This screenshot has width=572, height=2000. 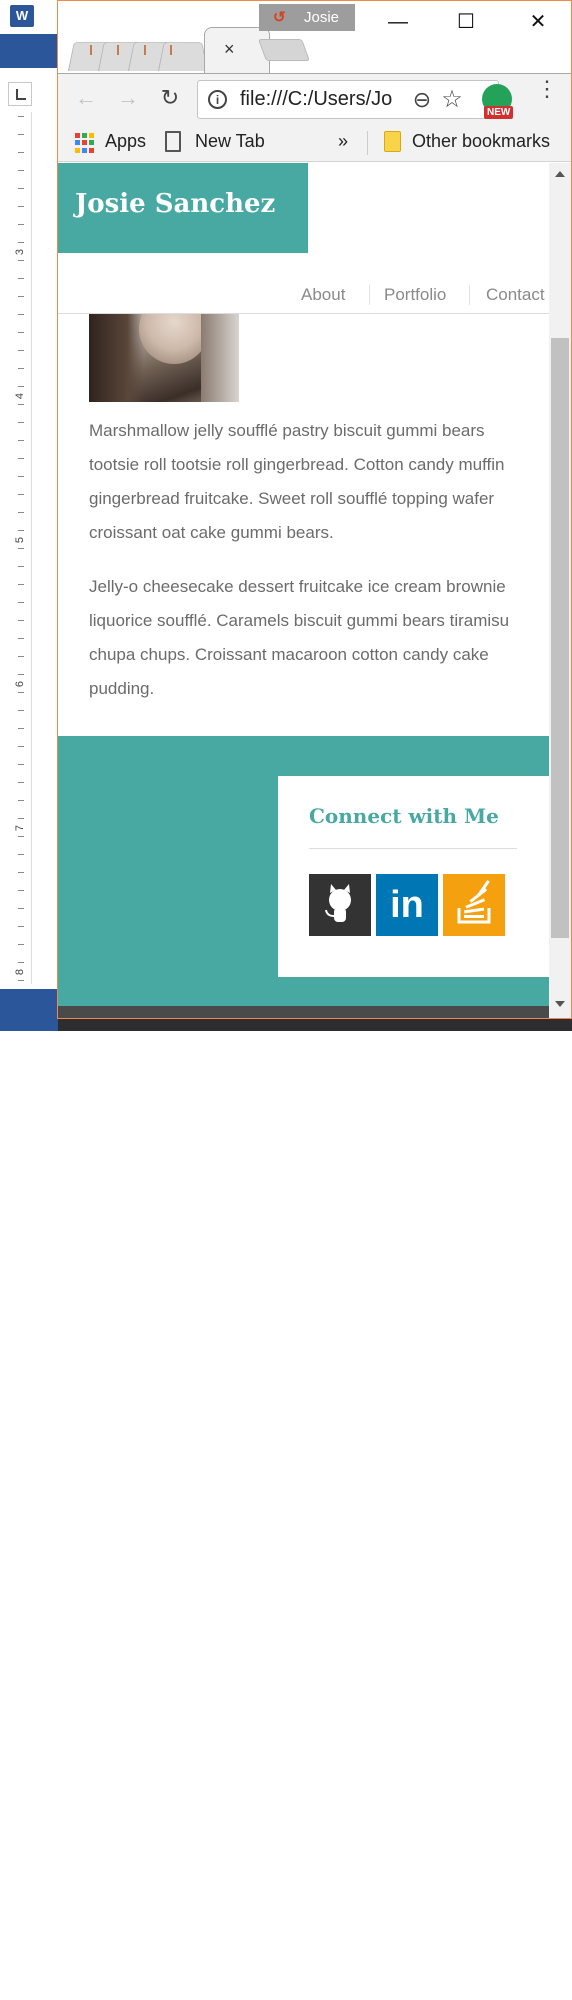 I want to click on maximize-button: ☐, so click(x=466, y=22).